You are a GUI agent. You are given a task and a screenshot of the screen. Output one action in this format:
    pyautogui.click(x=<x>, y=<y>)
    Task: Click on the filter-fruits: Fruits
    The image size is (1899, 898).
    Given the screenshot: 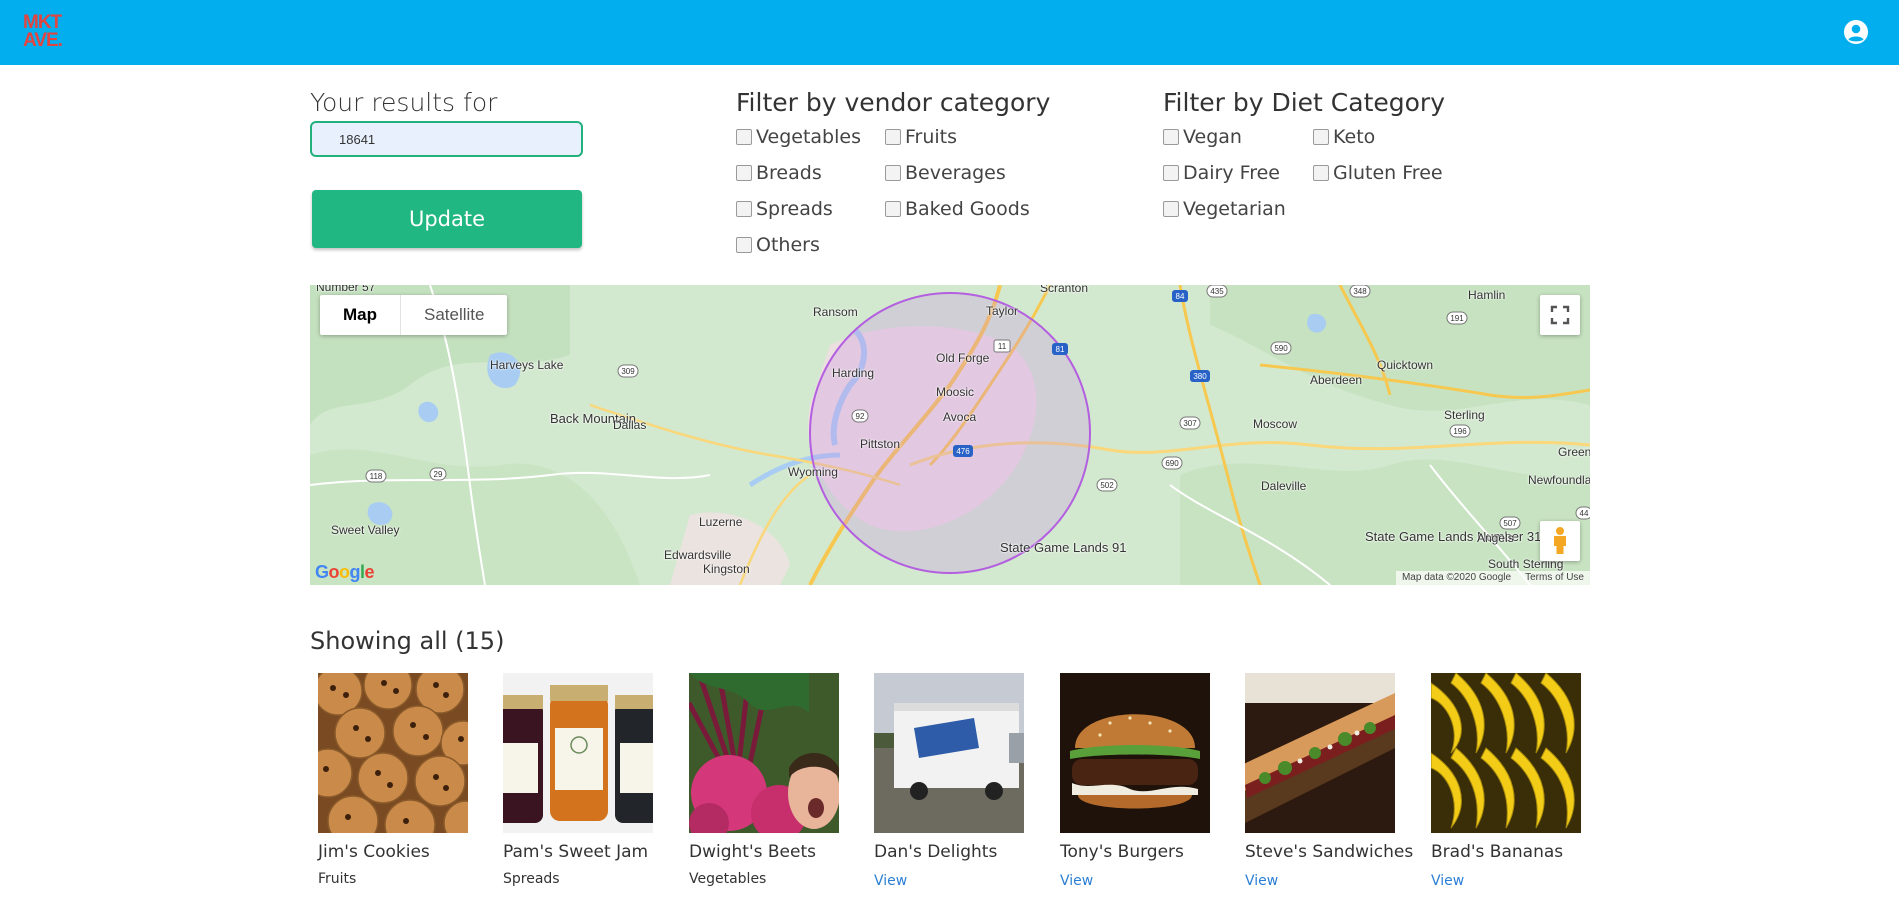 What is the action you would take?
    pyautogui.click(x=921, y=137)
    